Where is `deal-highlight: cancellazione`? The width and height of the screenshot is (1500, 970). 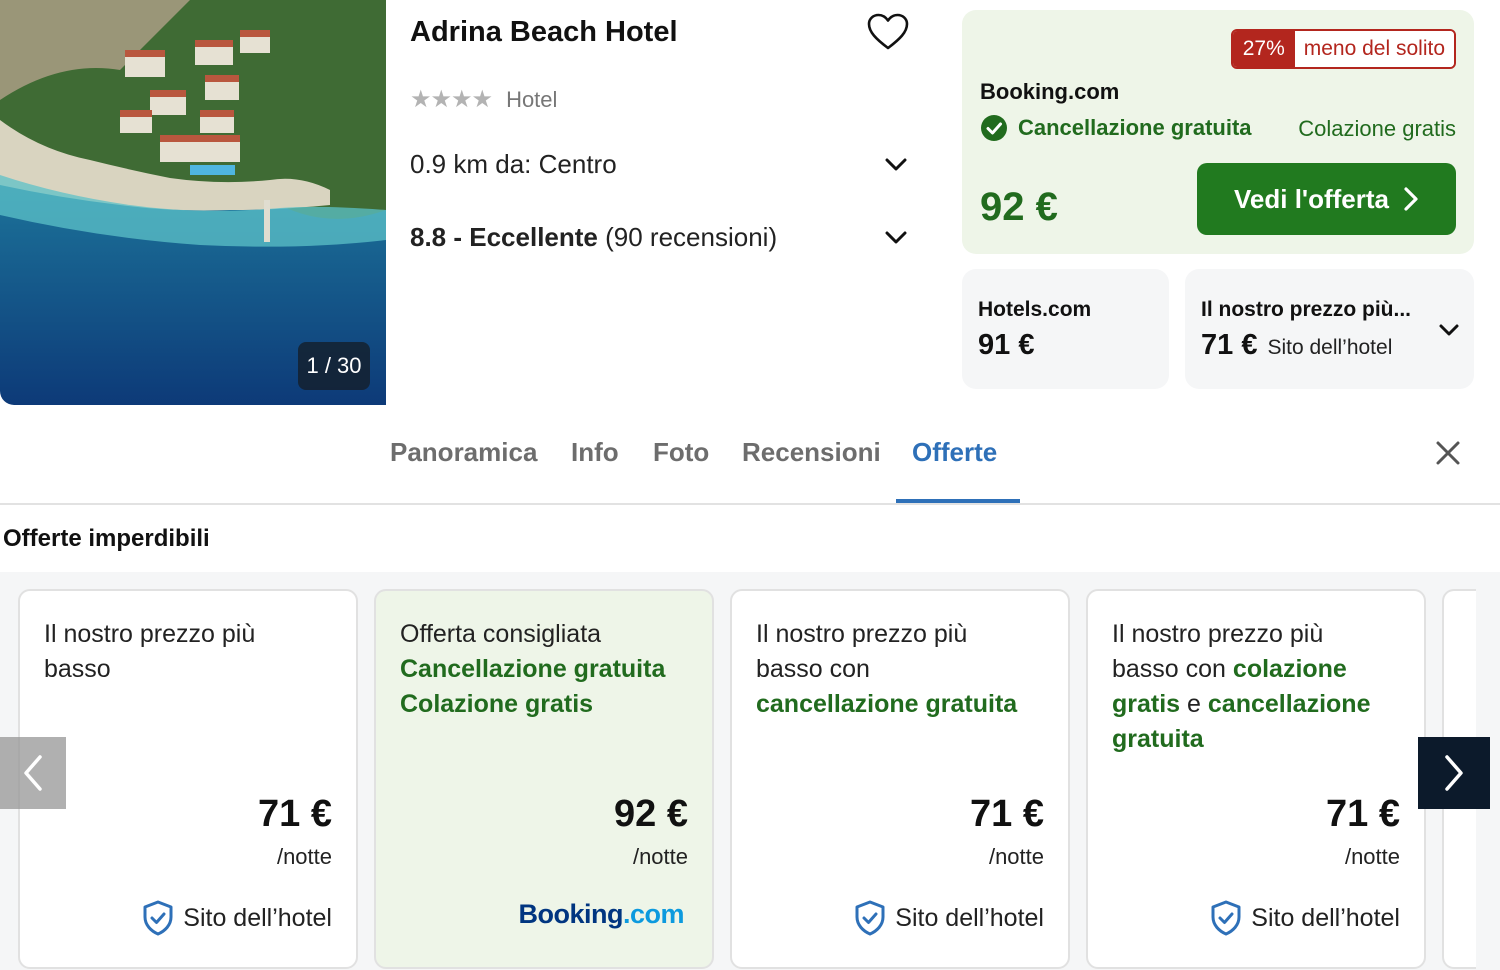 deal-highlight: cancellazione is located at coordinates (1289, 704).